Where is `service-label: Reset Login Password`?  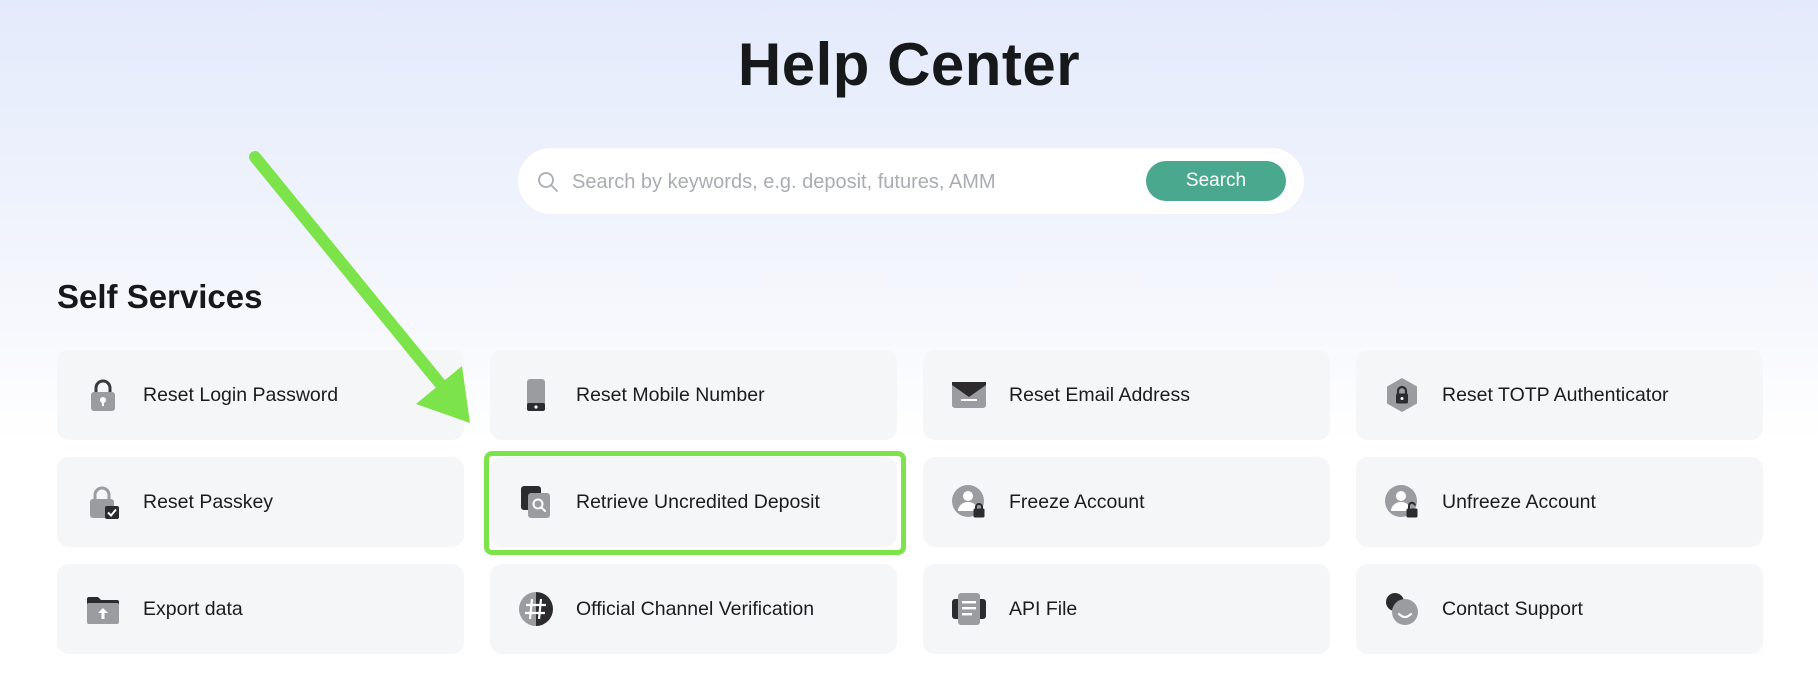 service-label: Reset Login Password is located at coordinates (241, 395).